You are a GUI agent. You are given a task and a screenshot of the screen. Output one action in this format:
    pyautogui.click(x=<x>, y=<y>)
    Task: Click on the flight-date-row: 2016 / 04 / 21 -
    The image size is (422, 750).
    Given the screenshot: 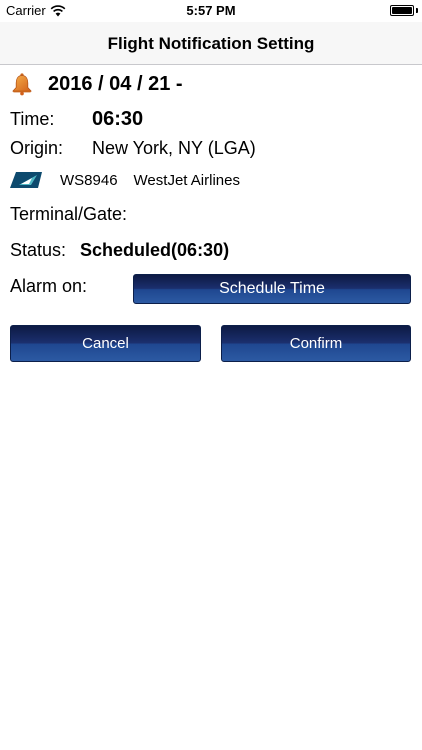 What is the action you would take?
    pyautogui.click(x=96, y=84)
    